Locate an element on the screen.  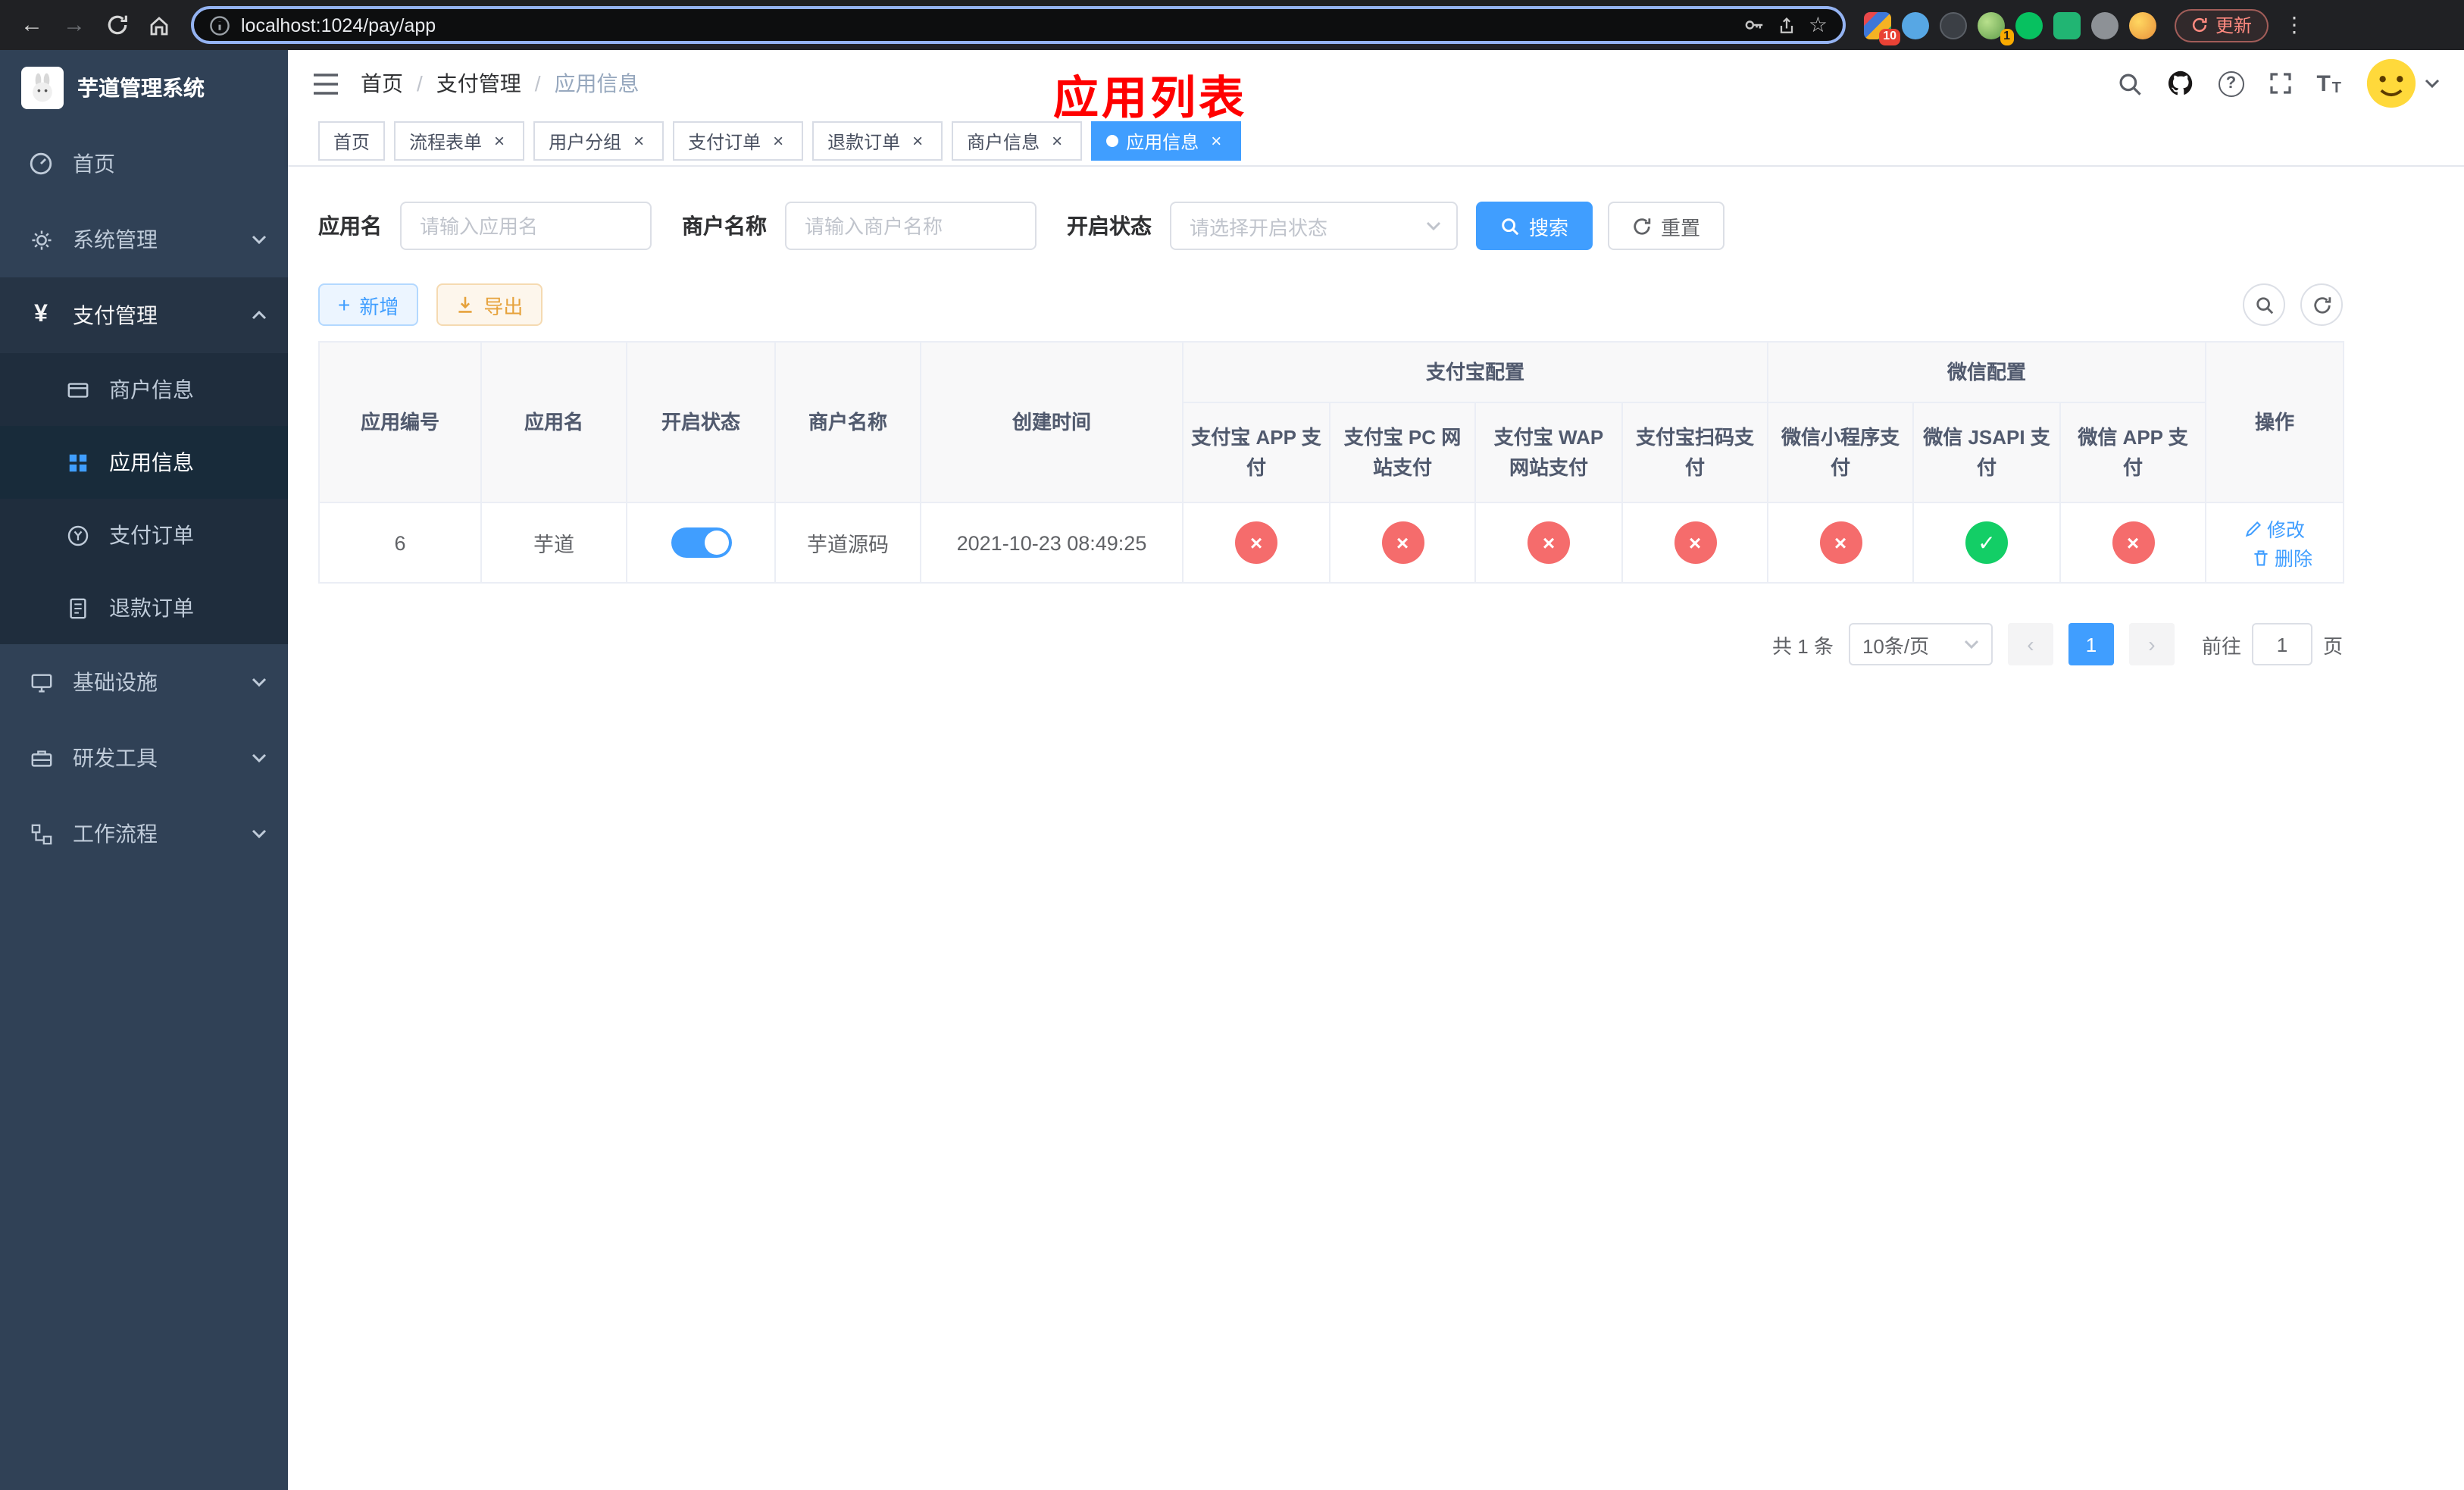
sidebar-item-system: 系统管理 is located at coordinates (144, 239).